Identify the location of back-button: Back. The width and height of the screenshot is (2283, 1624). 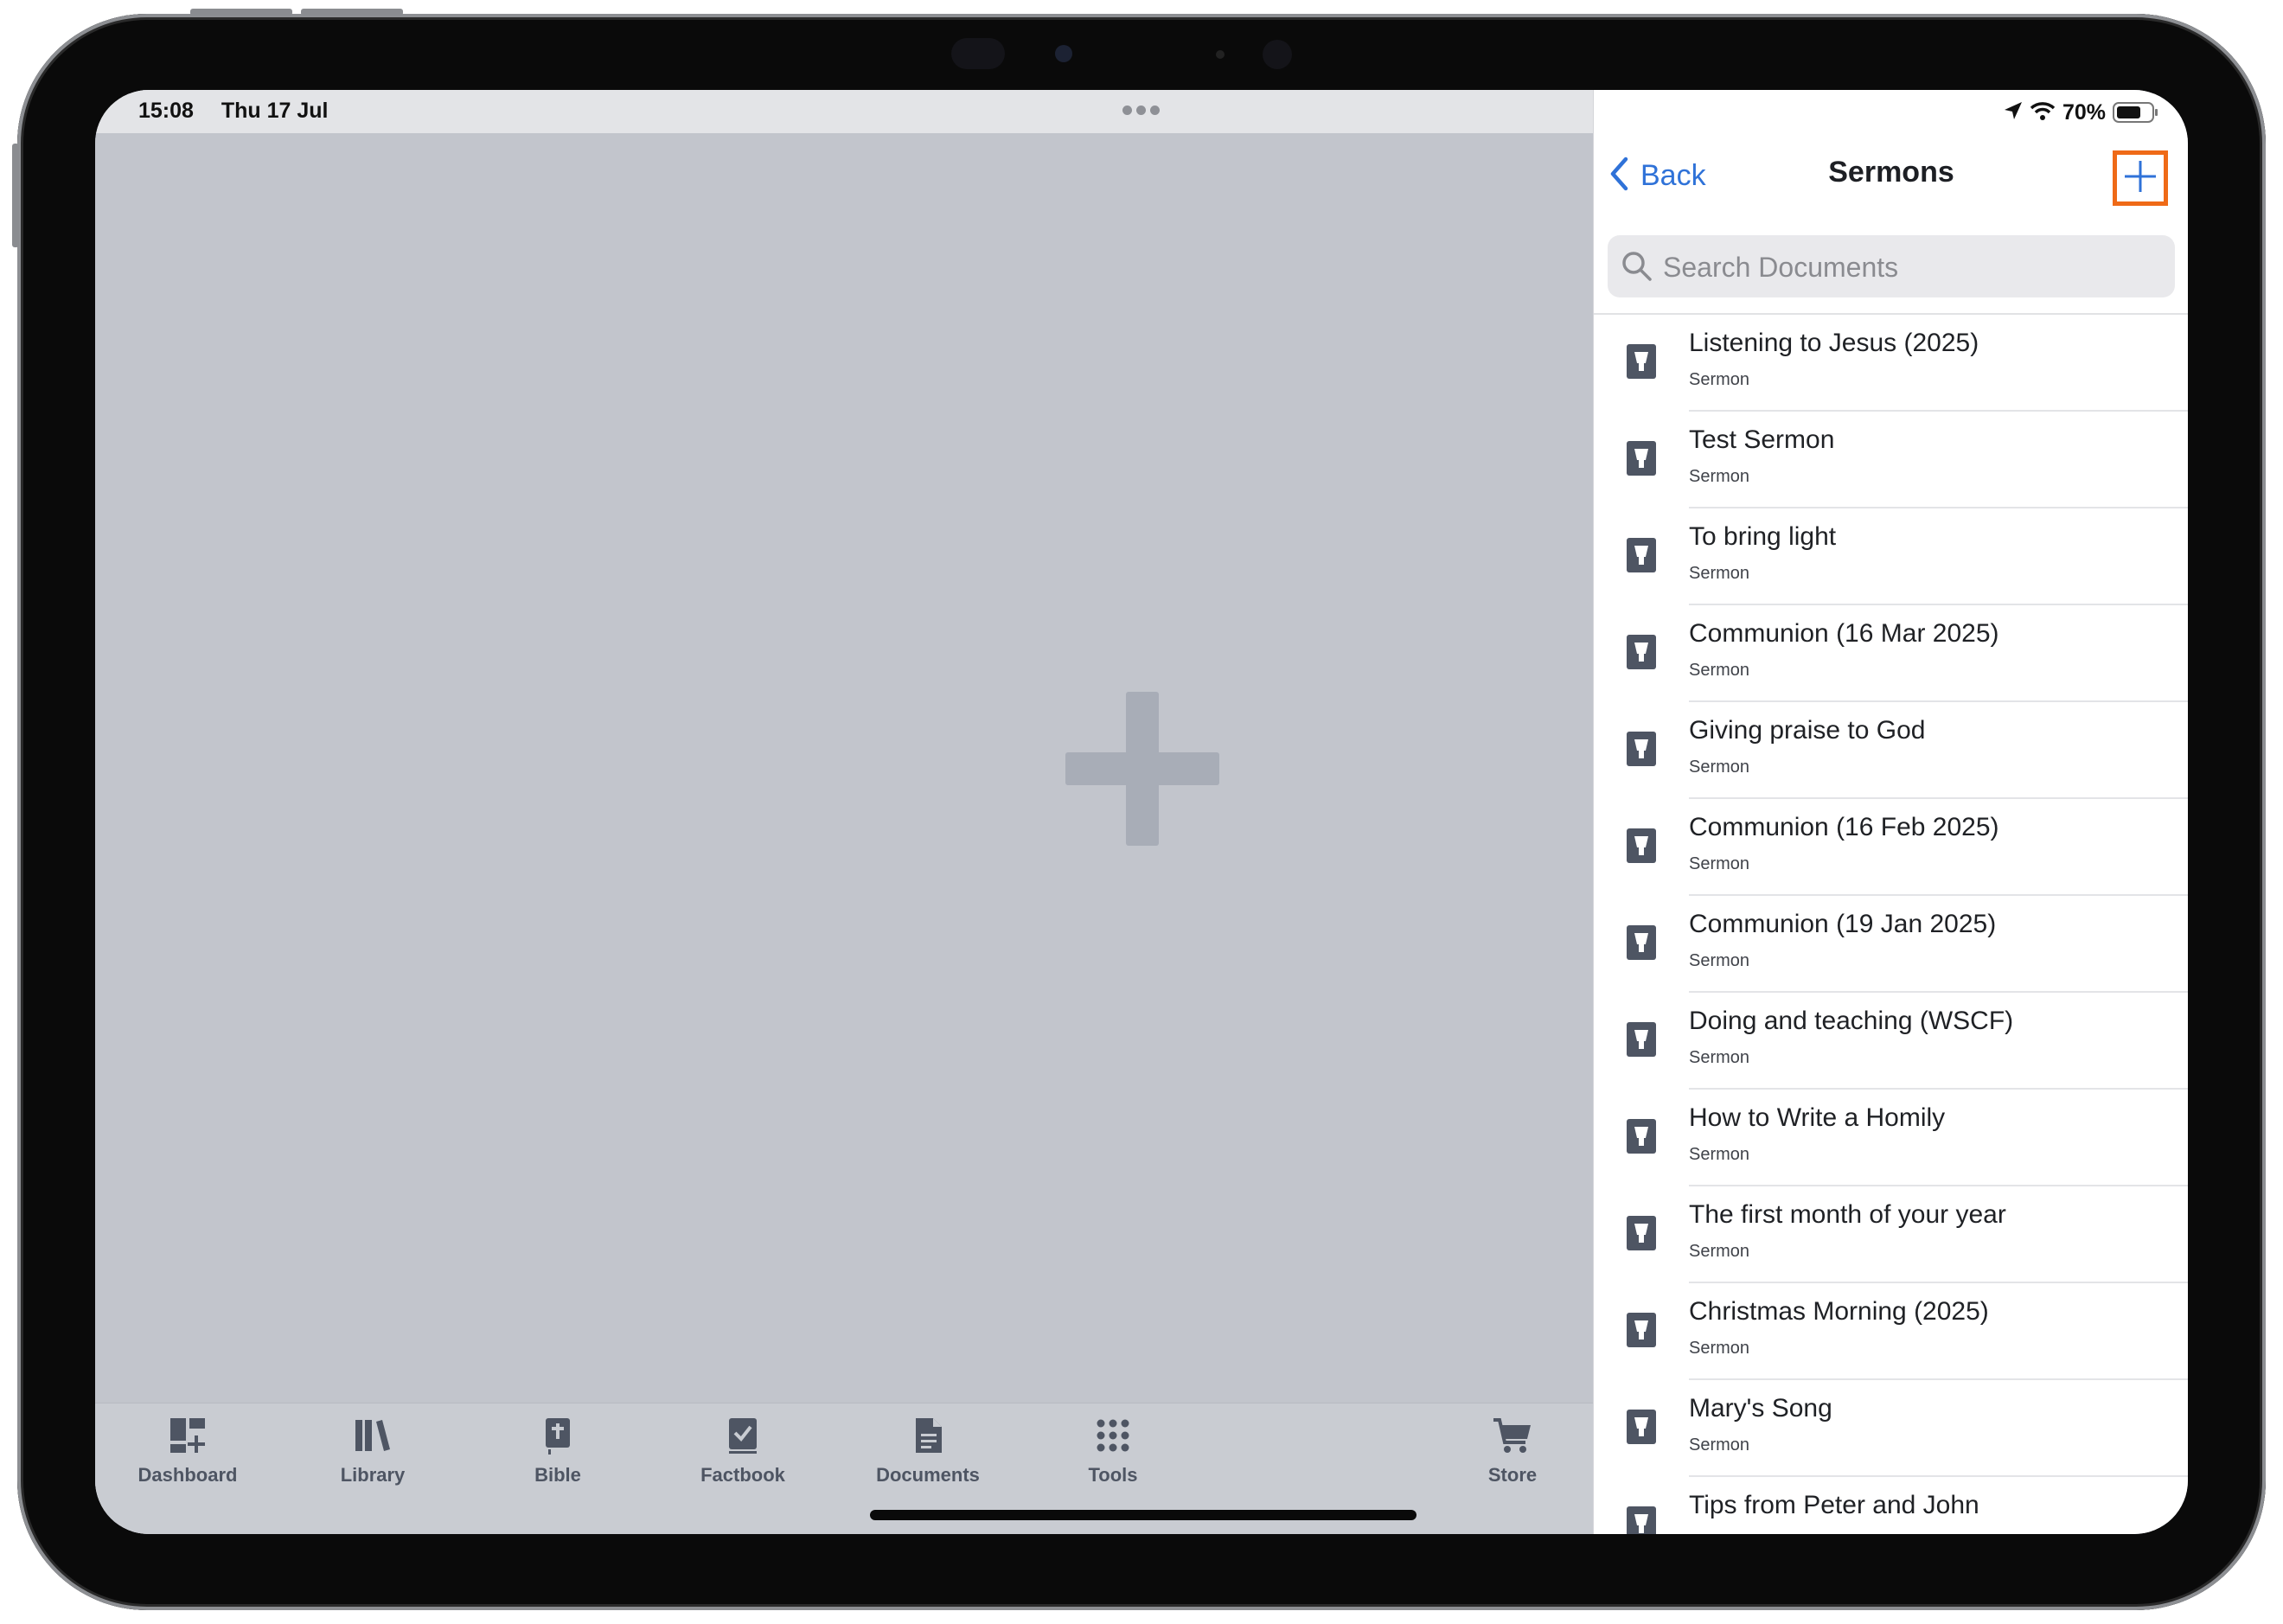
(1657, 175).